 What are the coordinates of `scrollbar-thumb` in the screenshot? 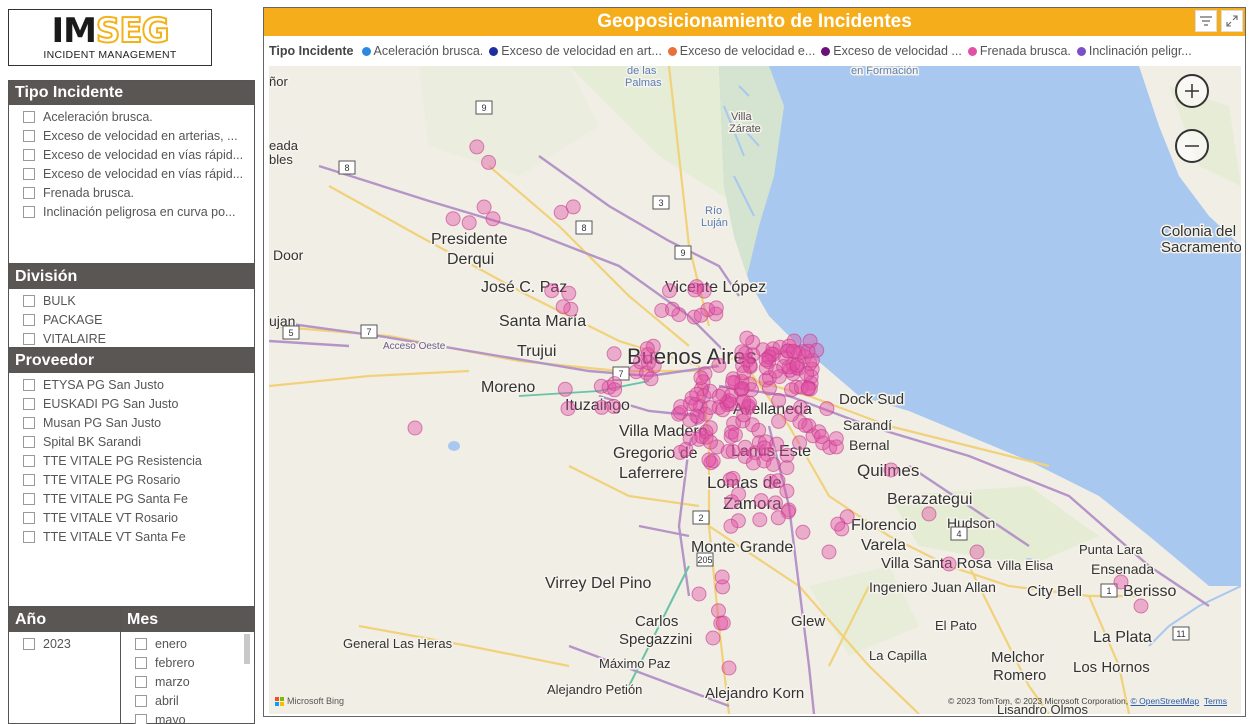 It's located at (247, 649).